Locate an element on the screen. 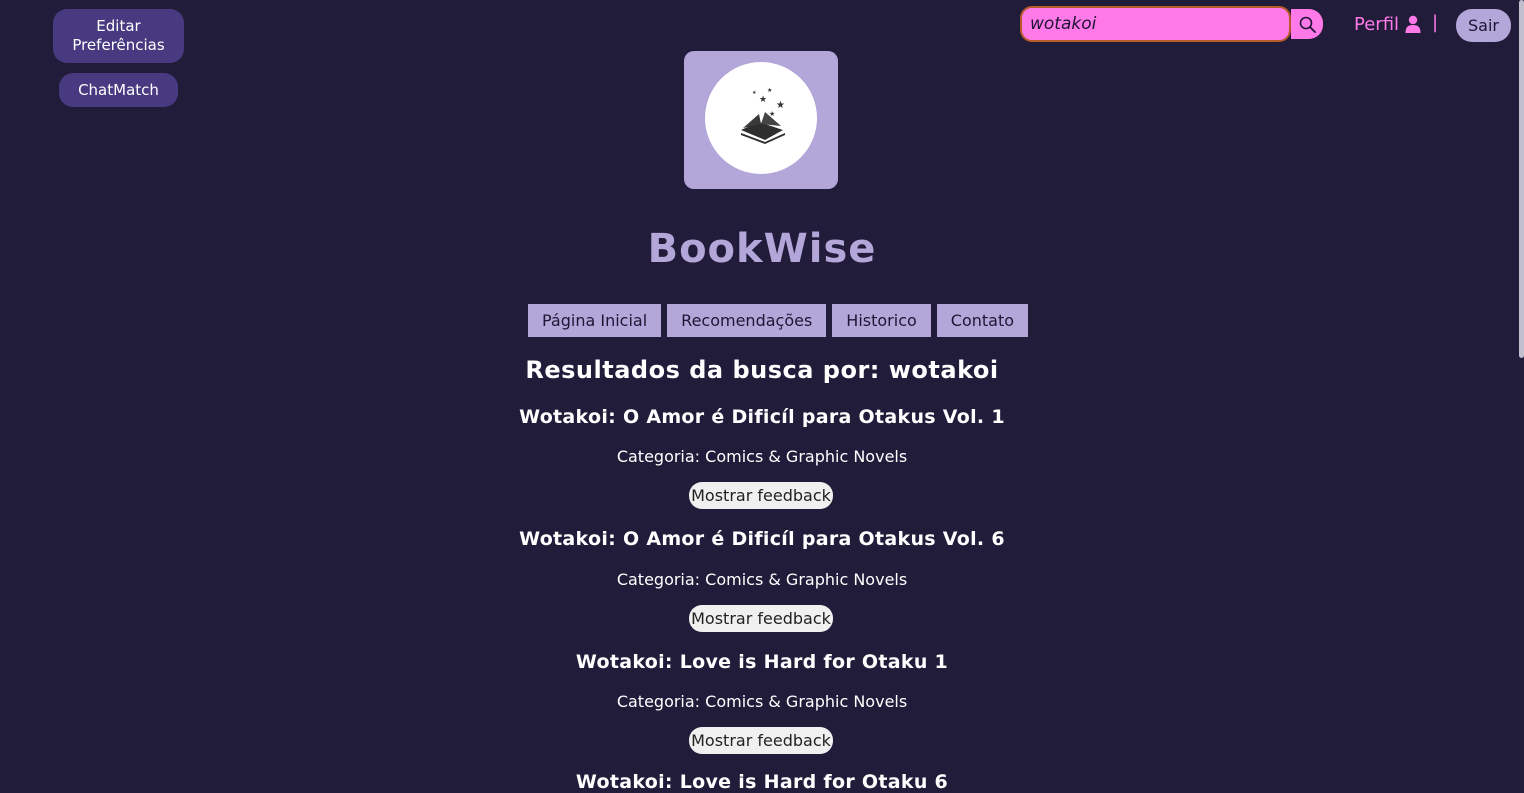 This screenshot has height=793, width=1524. search-button is located at coordinates (1307, 24).